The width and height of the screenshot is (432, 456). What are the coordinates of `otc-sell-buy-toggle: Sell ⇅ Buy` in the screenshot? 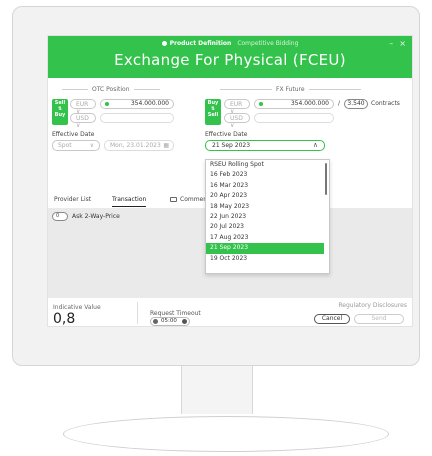 It's located at (60, 112).